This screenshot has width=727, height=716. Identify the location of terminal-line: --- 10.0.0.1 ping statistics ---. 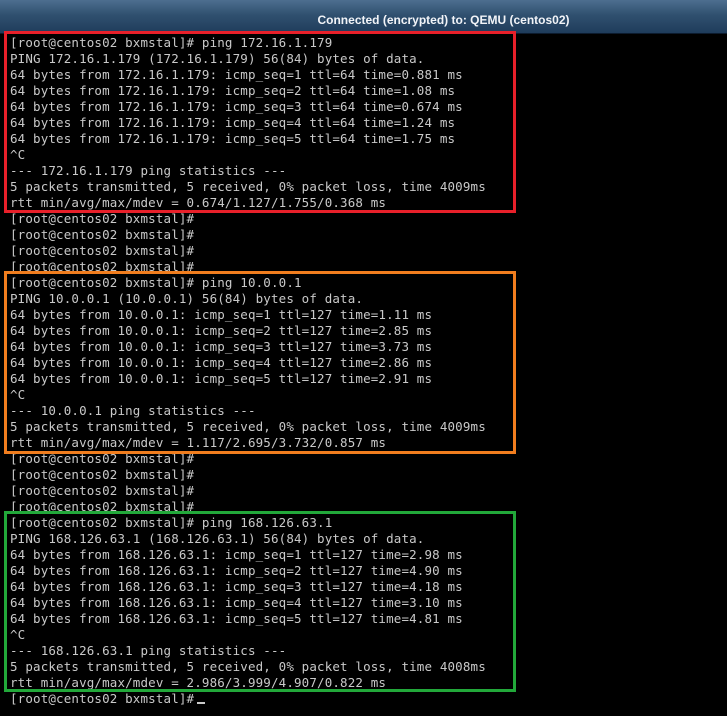
(248, 411).